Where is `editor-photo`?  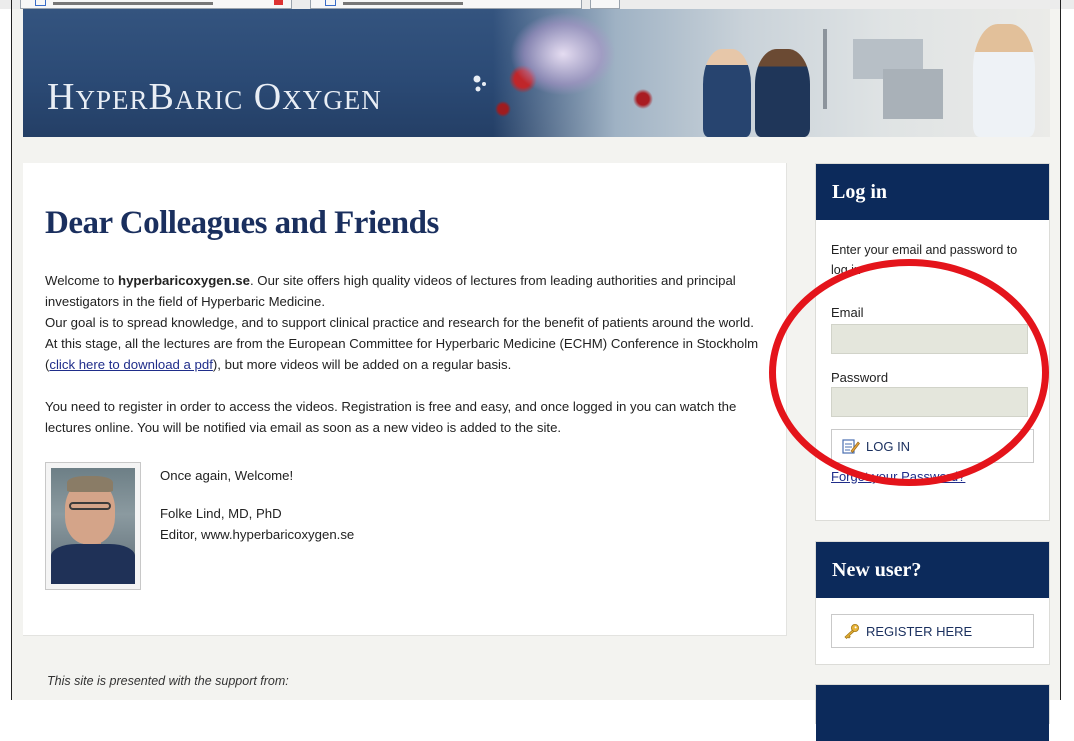 editor-photo is located at coordinates (93, 526).